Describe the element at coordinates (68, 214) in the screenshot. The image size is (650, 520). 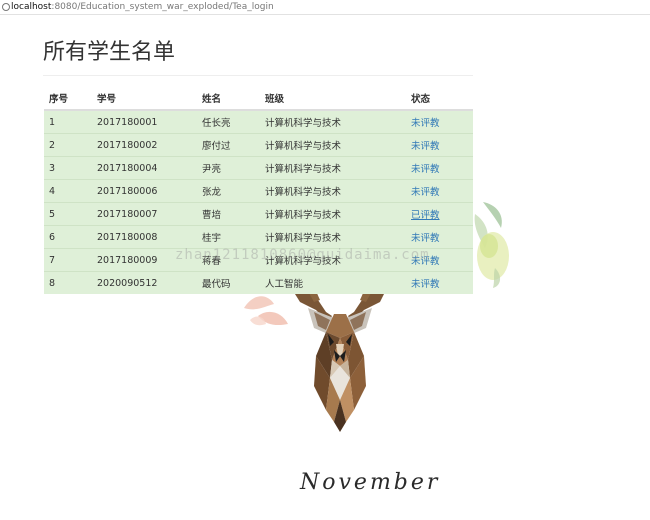
I see `row-index: 5` at that location.